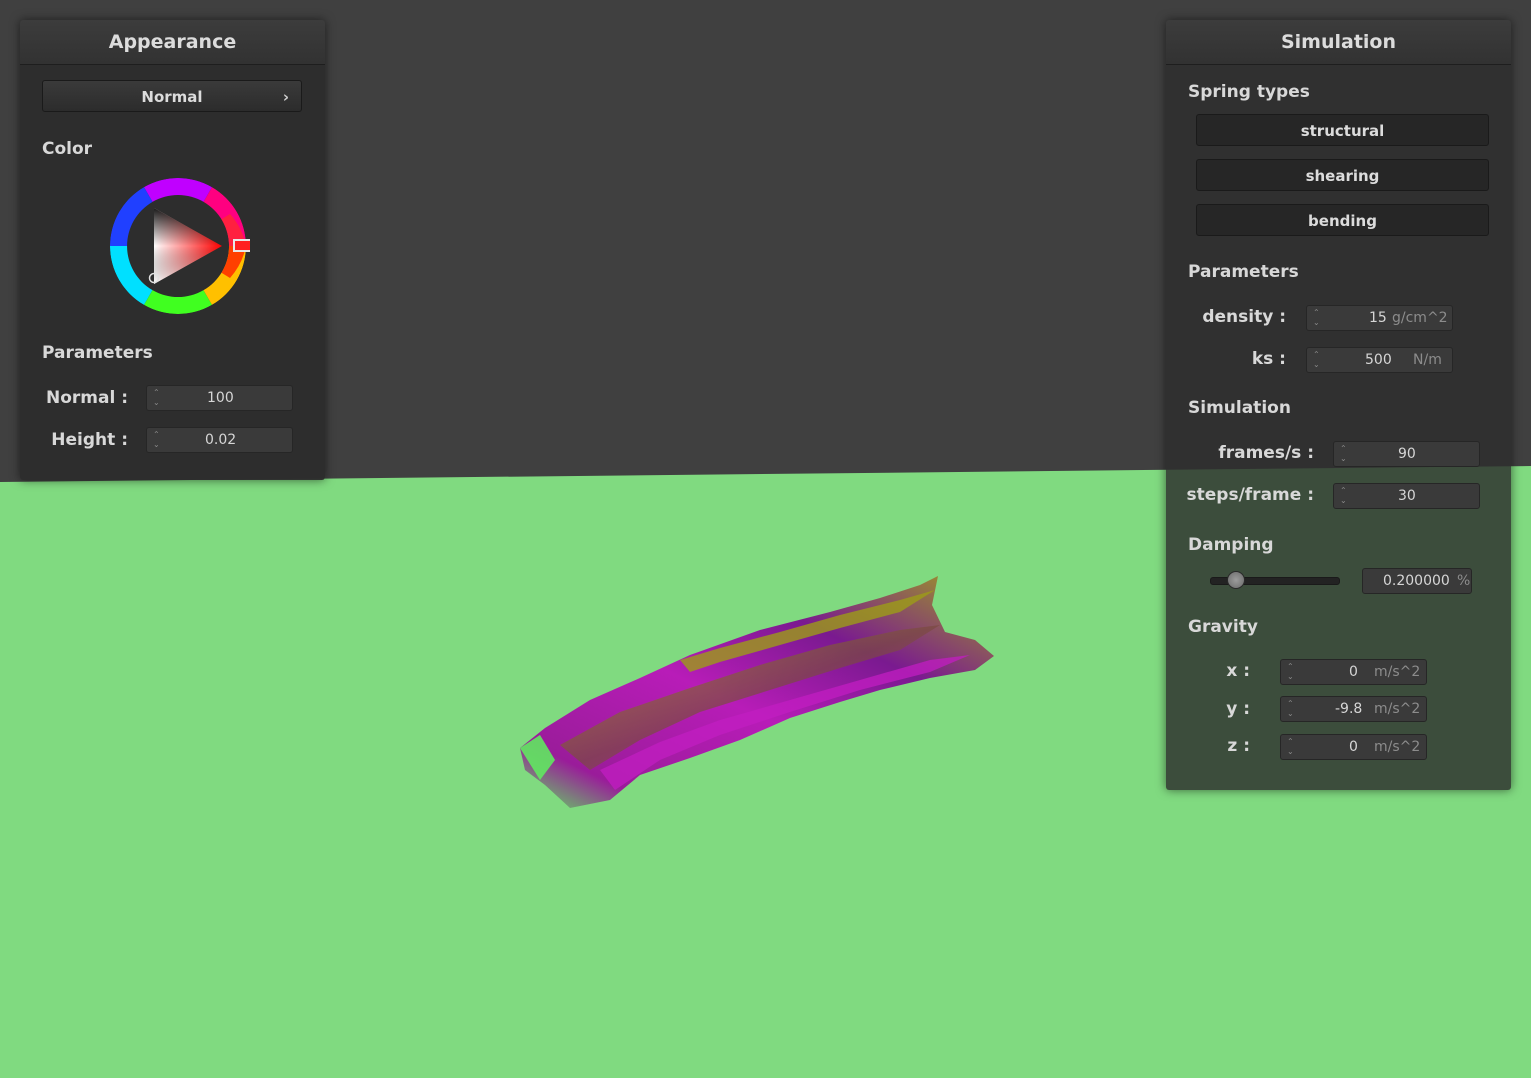 This screenshot has width=1531, height=1078. I want to click on density-value: 15, so click(1378, 318).